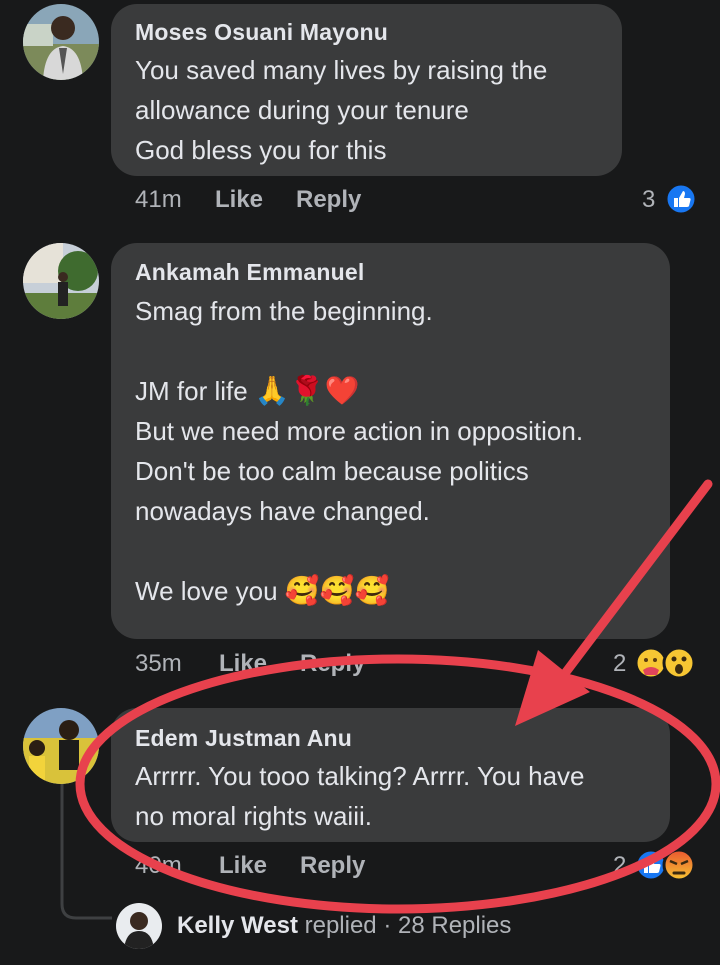 This screenshot has height=965, width=720. I want to click on comment-time: 35m, so click(158, 664).